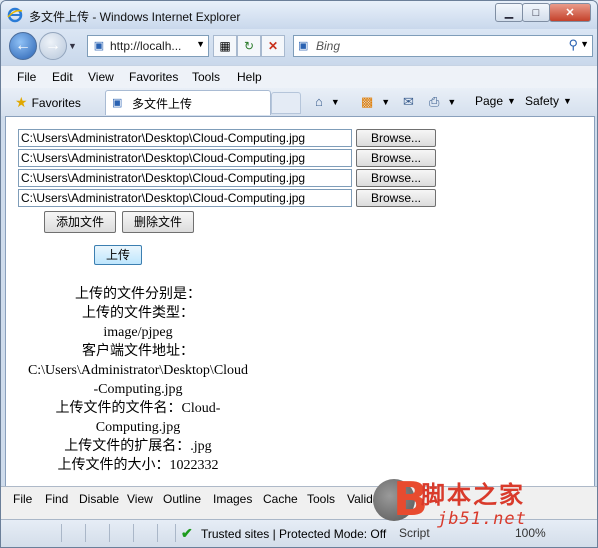  What do you see at coordinates (225, 46) in the screenshot?
I see `compatibility-view-button: ▦` at bounding box center [225, 46].